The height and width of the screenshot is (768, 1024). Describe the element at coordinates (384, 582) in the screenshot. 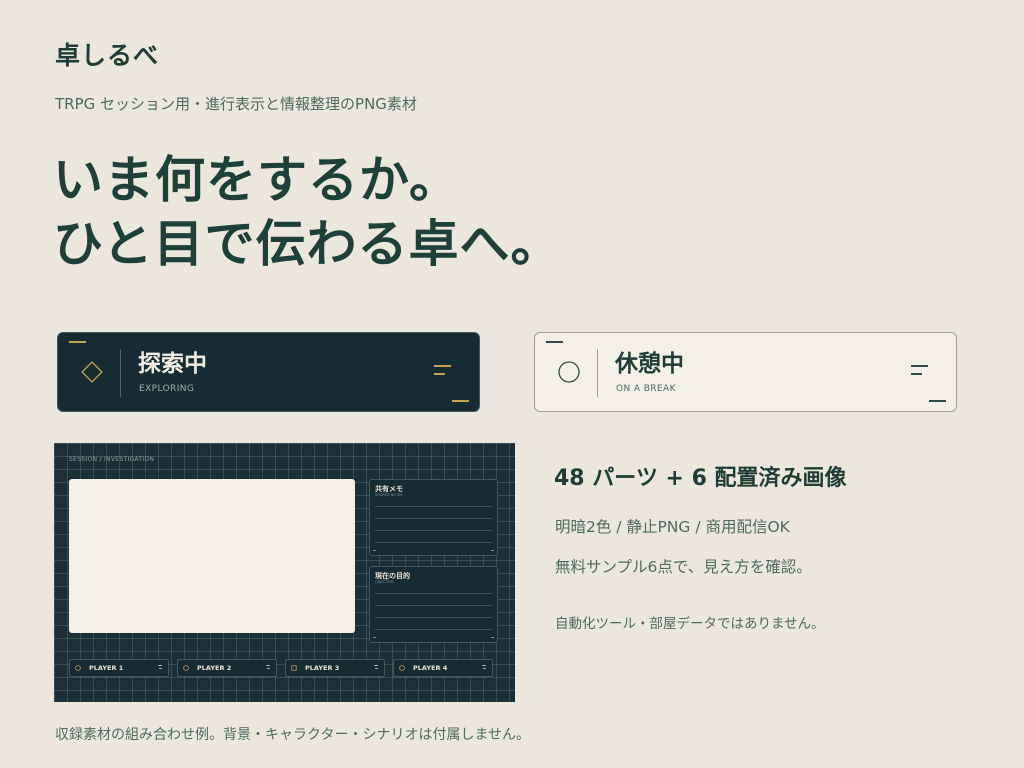

I see `panel-subtitle: OBJECTIVE` at that location.